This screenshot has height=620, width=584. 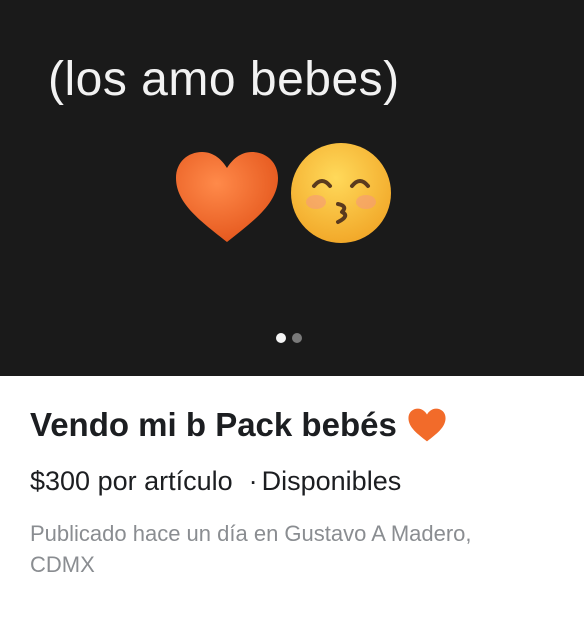 What do you see at coordinates (224, 79) in the screenshot?
I see `photo-caption: (los amo bebes)` at bounding box center [224, 79].